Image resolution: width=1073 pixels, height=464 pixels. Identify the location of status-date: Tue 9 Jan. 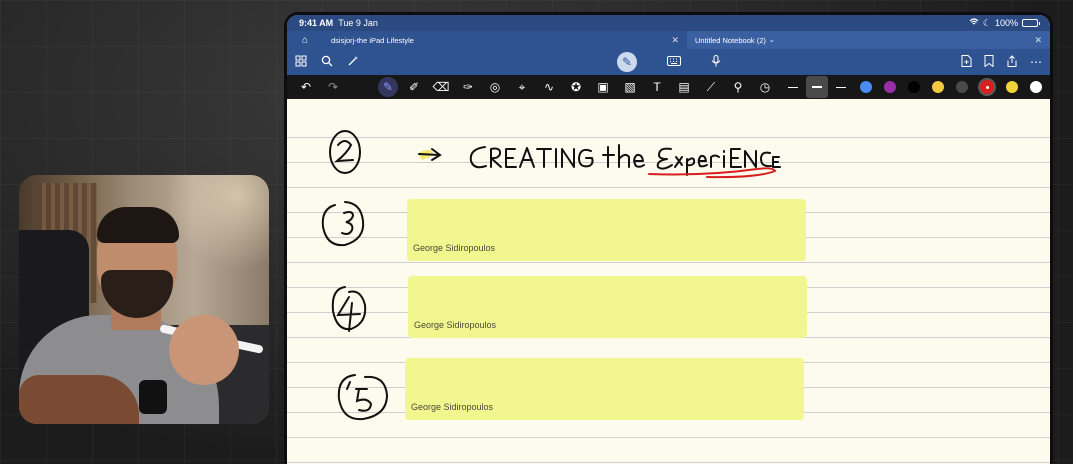
(358, 23).